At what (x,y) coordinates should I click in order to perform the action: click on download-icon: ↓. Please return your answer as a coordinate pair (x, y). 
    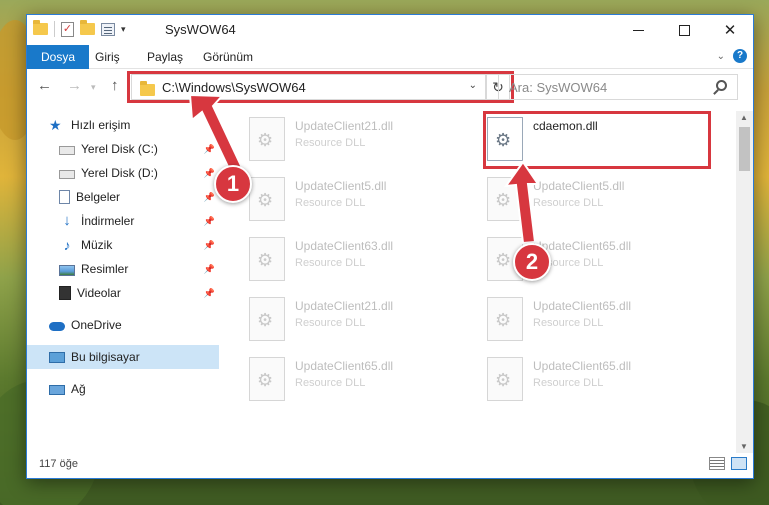
    Looking at the image, I should click on (67, 220).